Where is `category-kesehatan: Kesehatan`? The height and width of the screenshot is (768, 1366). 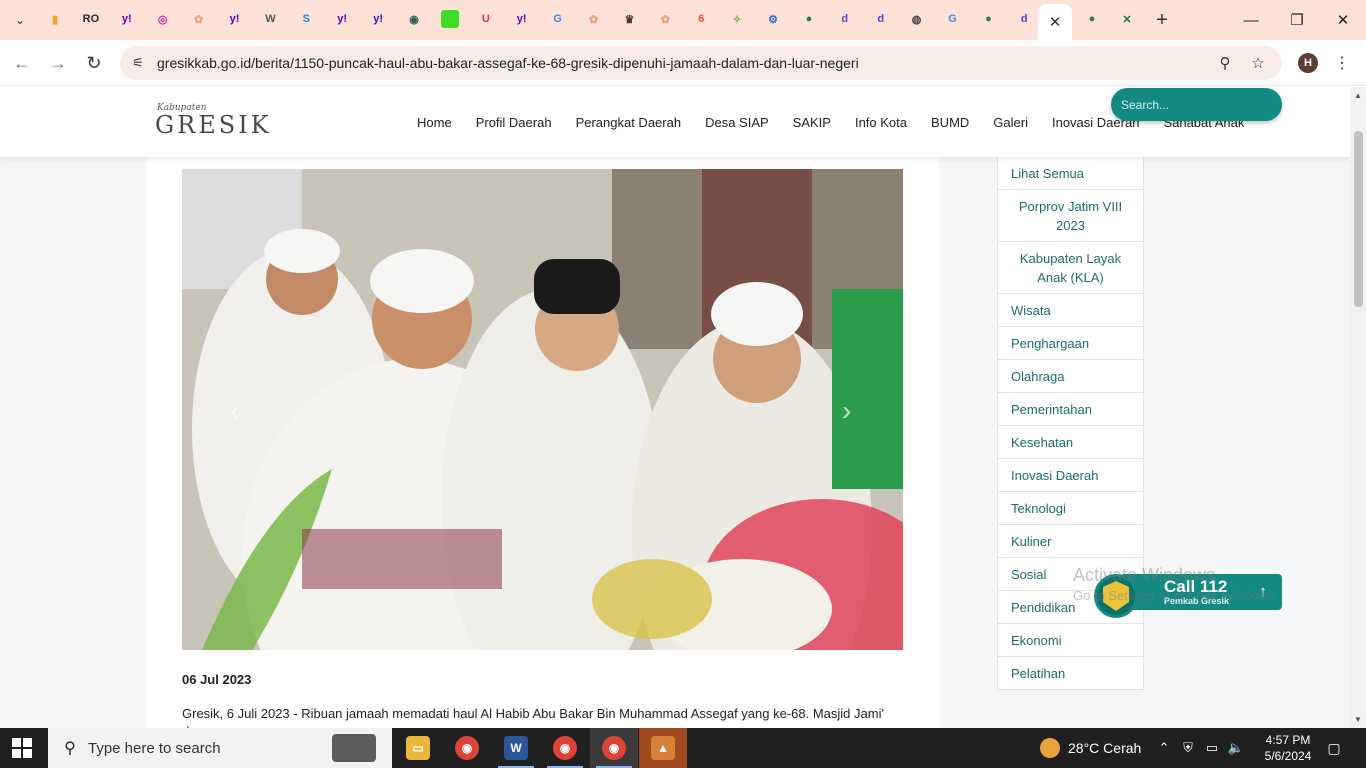
category-kesehatan: Kesehatan is located at coordinates (1070, 442).